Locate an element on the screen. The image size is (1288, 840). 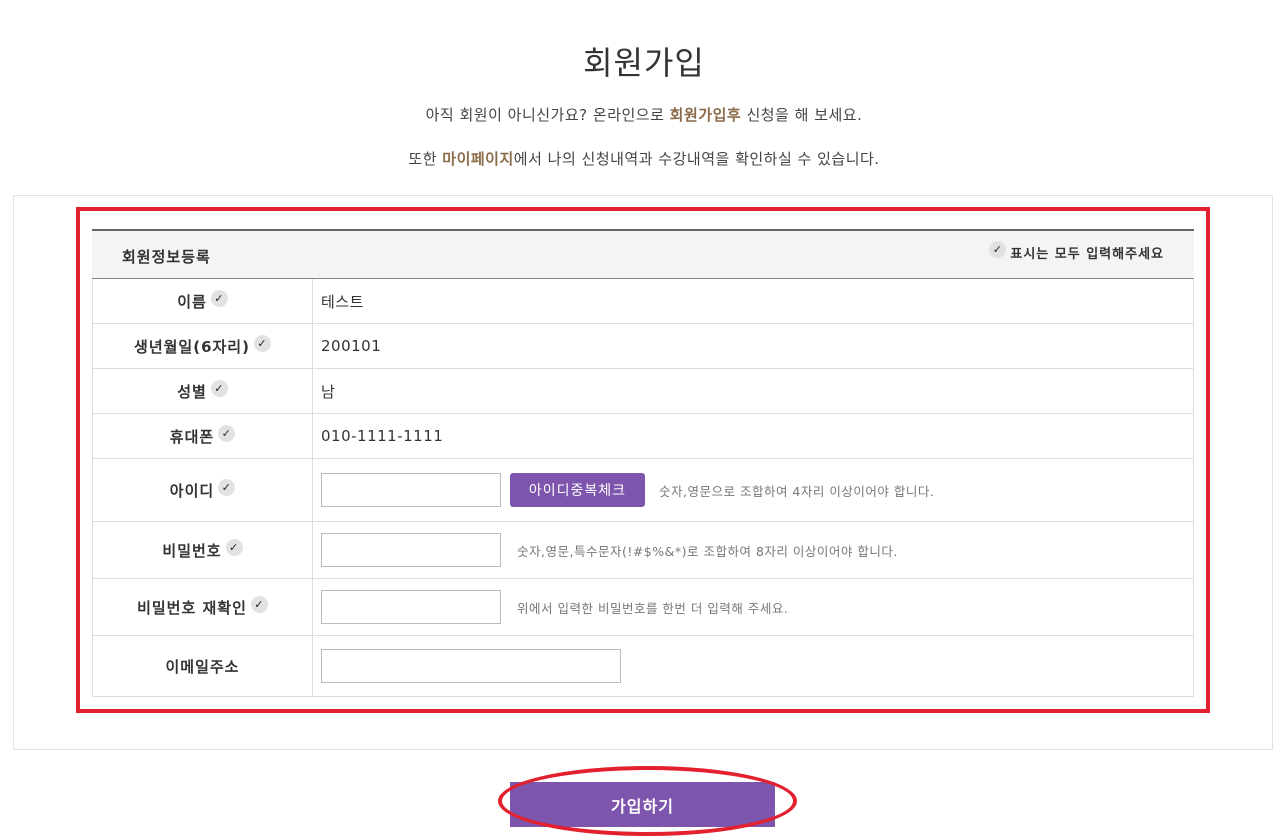
password-confirm-hint: 위에서 입력한 비밀번호를 한번 더 입력해 주세요. is located at coordinates (653, 608).